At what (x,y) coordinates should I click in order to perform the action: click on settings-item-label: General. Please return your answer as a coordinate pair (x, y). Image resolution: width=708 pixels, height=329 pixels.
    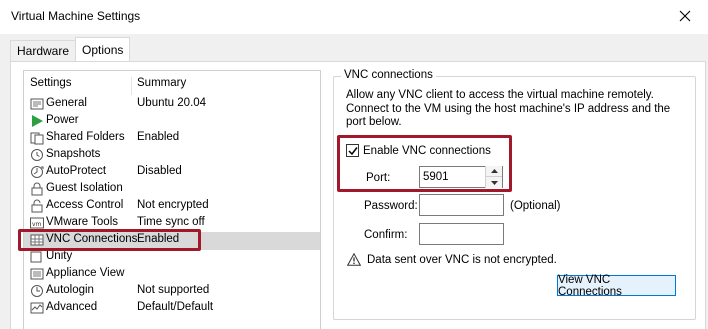
    Looking at the image, I should click on (66, 103).